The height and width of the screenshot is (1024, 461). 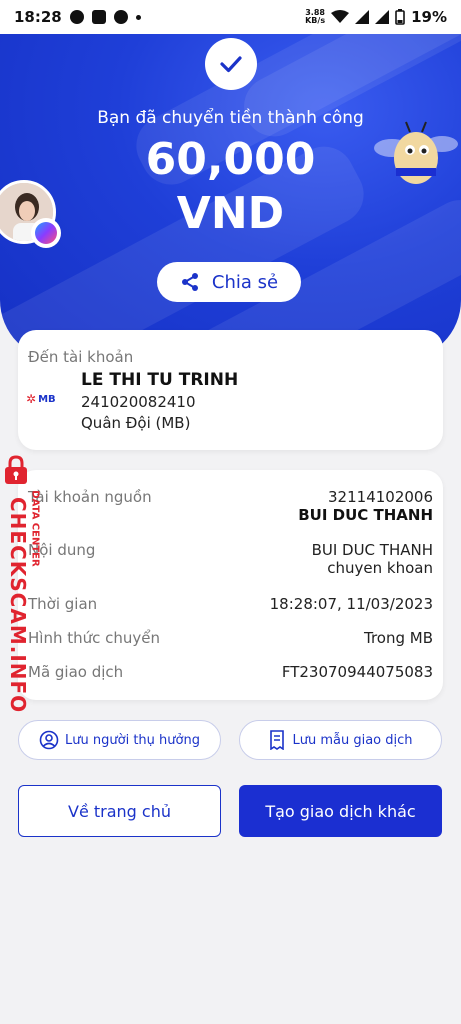 I want to click on save-beneficiary-button: Lưu người thụ hưởng, so click(x=119, y=740).